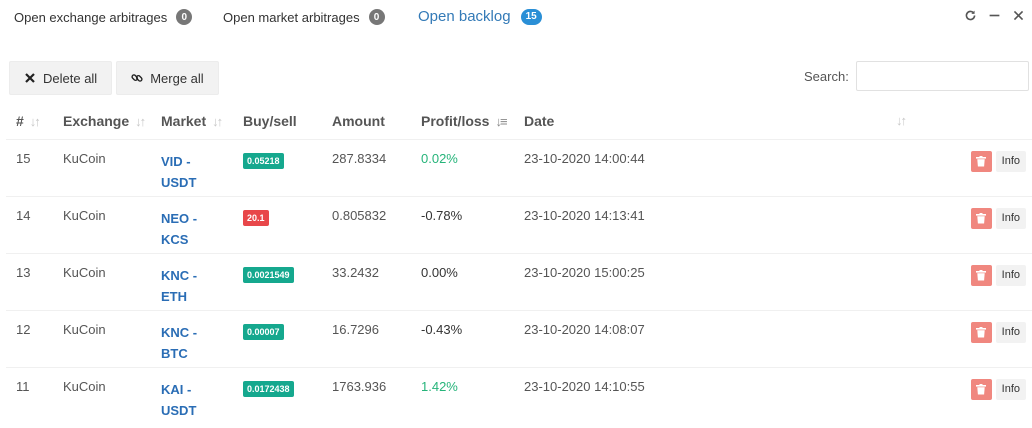  What do you see at coordinates (197, 286) in the screenshot?
I see `market-link: KNC - ETH` at bounding box center [197, 286].